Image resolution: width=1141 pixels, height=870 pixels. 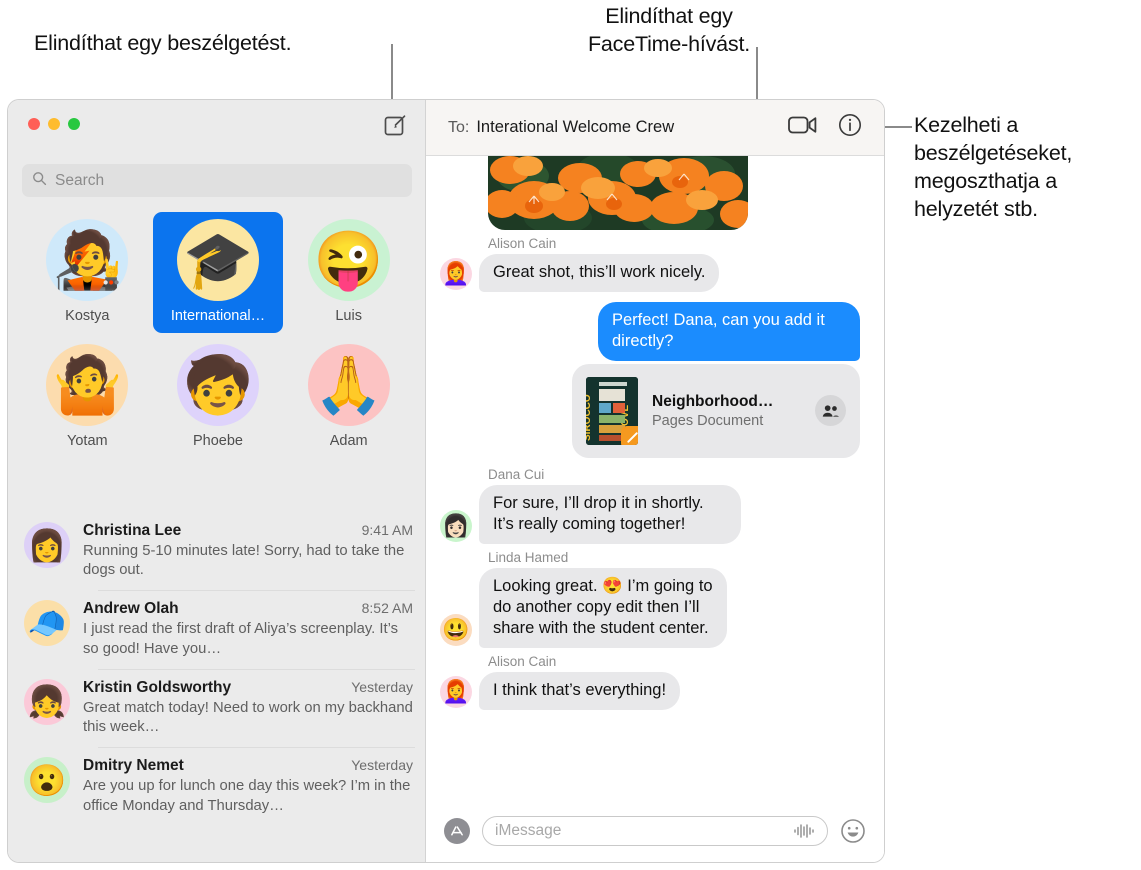 I want to click on pinned-item-label: Kostya, so click(x=87, y=316).